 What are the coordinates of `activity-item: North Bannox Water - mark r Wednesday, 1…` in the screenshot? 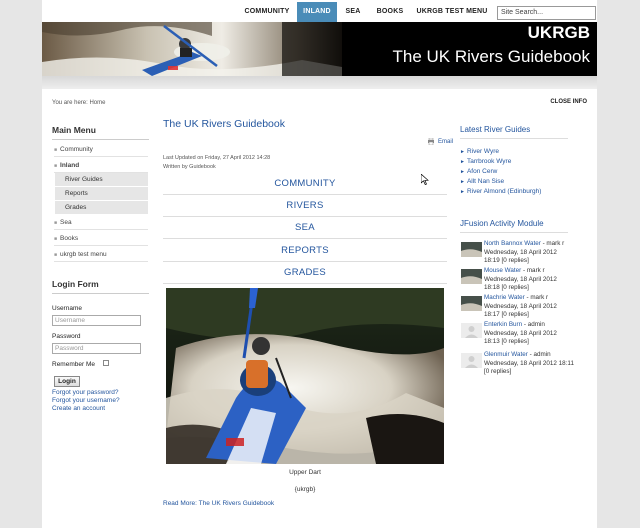 It's located at (517, 253).